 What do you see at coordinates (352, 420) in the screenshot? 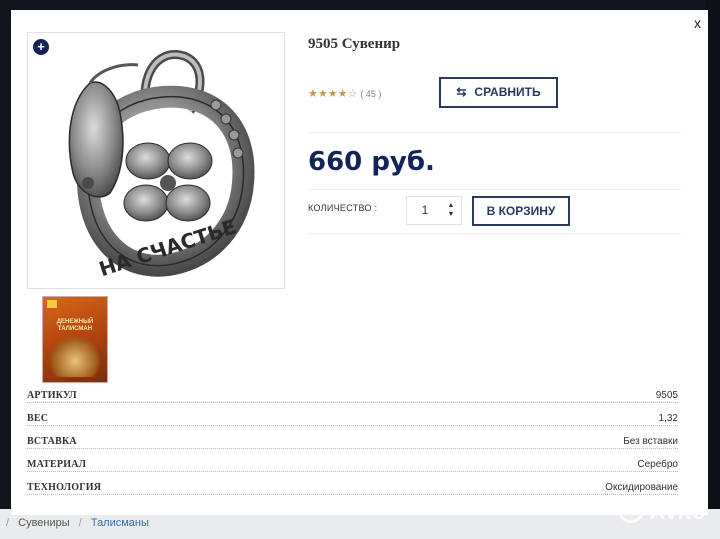
I see `spec-row: ВЕС 1,32` at bounding box center [352, 420].